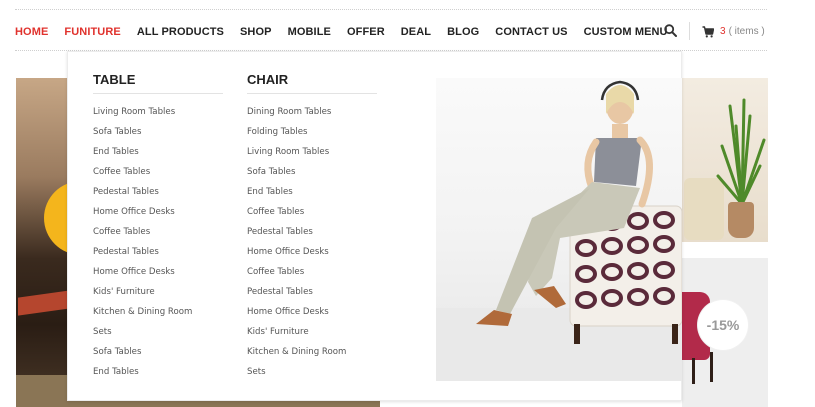  I want to click on cart-items-label: ( items ), so click(747, 31).